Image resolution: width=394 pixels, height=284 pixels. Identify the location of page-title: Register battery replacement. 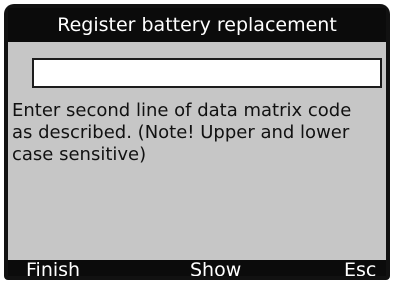
(197, 25).